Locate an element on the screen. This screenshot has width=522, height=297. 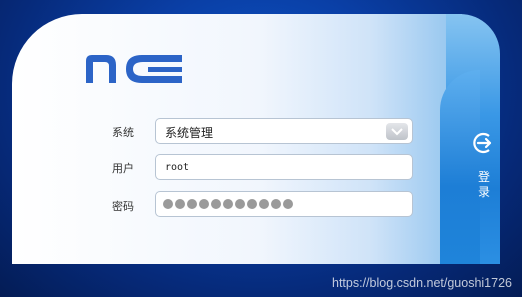
user-label: 用户 is located at coordinates (123, 168).